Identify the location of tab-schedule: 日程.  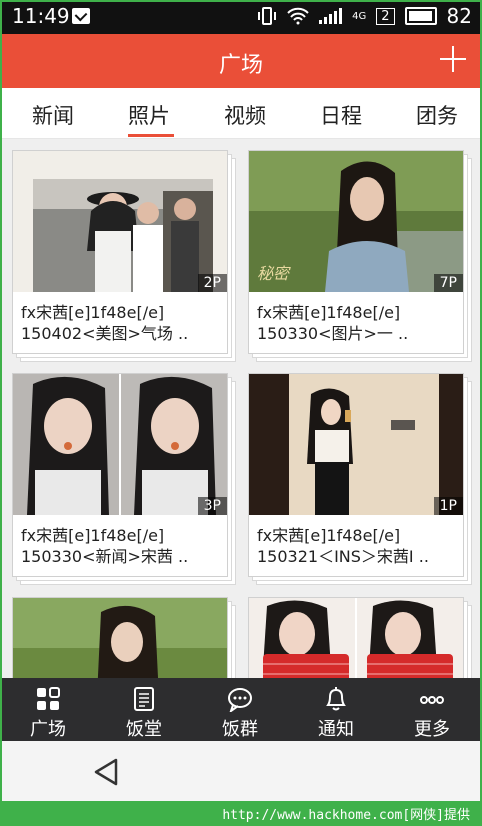
(341, 115).